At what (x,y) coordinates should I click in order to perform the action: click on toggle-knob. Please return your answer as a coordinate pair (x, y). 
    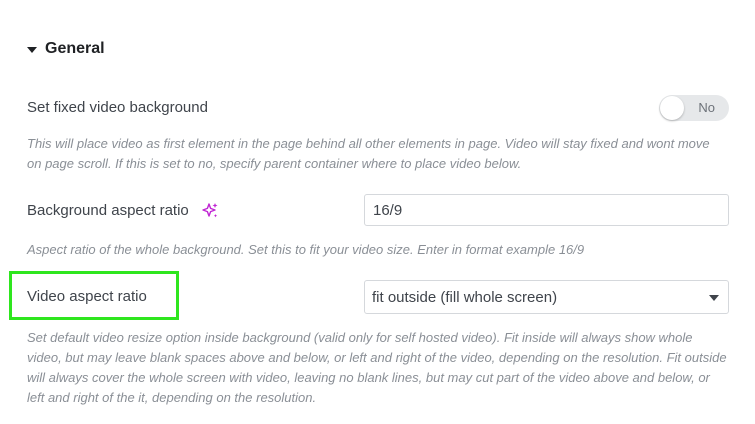
    Looking at the image, I should click on (672, 108).